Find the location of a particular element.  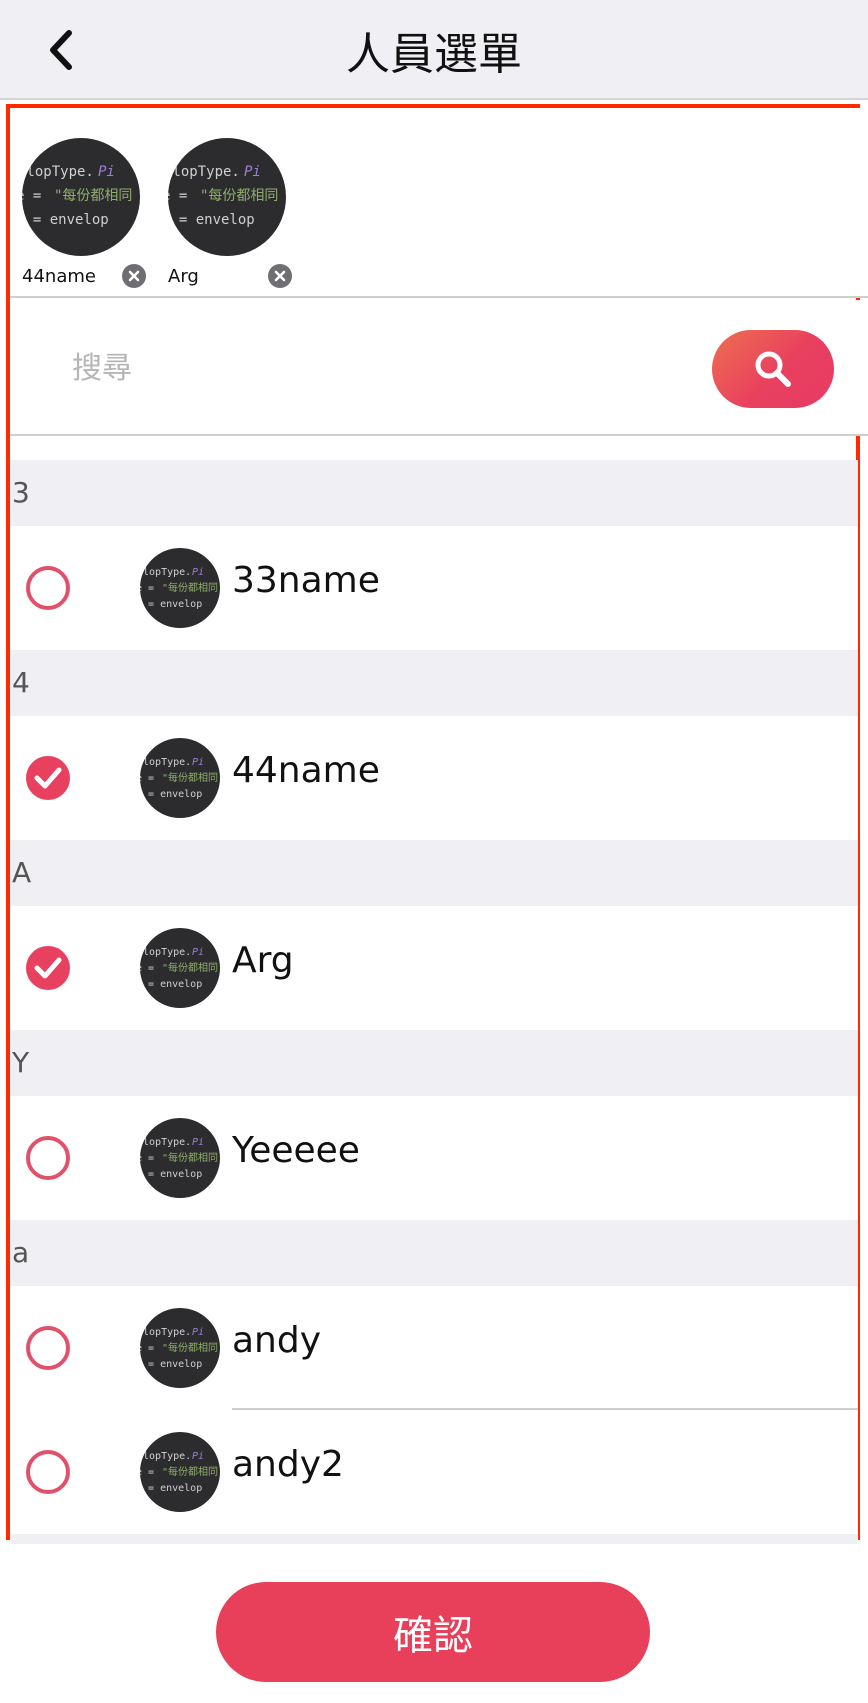

selected-chip-name: 44name is located at coordinates (59, 276).